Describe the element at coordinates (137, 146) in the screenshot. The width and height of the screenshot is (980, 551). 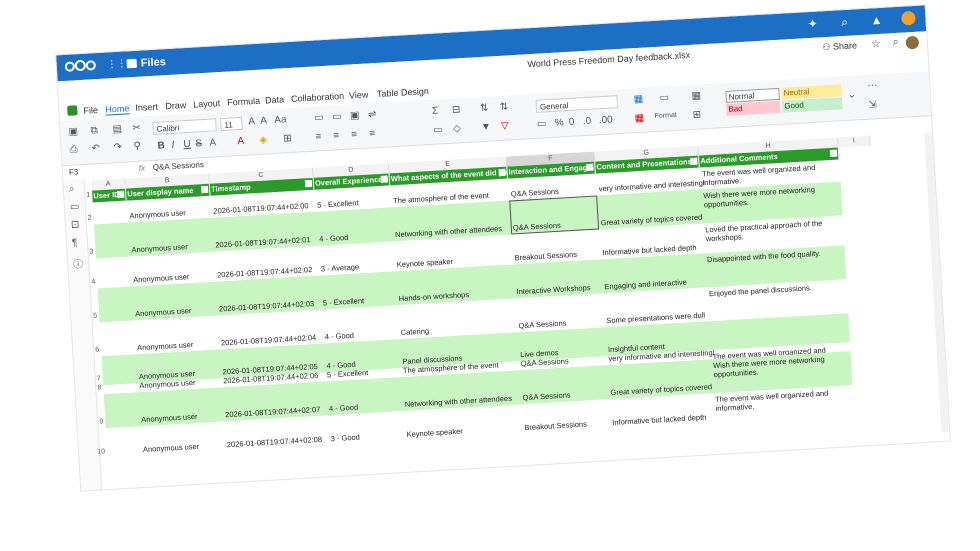
I see `clone-format-icon: ⚲` at that location.